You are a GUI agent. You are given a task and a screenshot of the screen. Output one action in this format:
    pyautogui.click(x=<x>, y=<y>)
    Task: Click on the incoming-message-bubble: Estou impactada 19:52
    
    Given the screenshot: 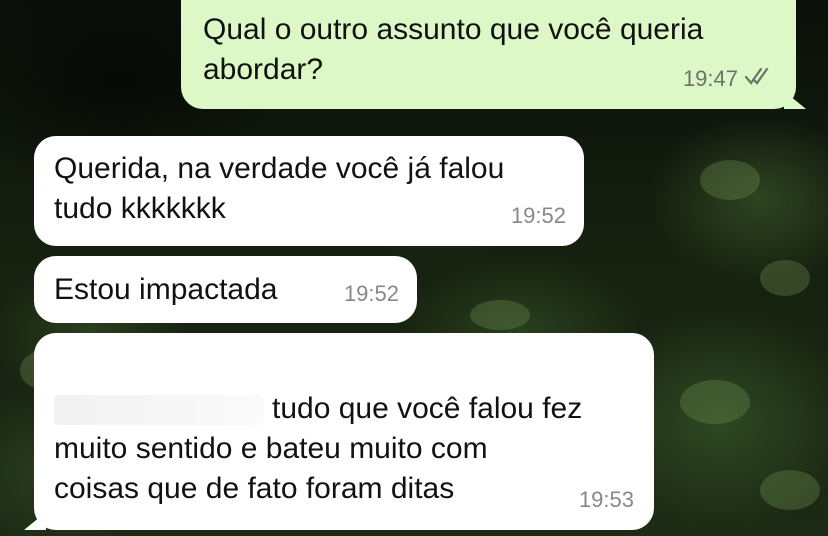 What is the action you would take?
    pyautogui.click(x=225, y=289)
    